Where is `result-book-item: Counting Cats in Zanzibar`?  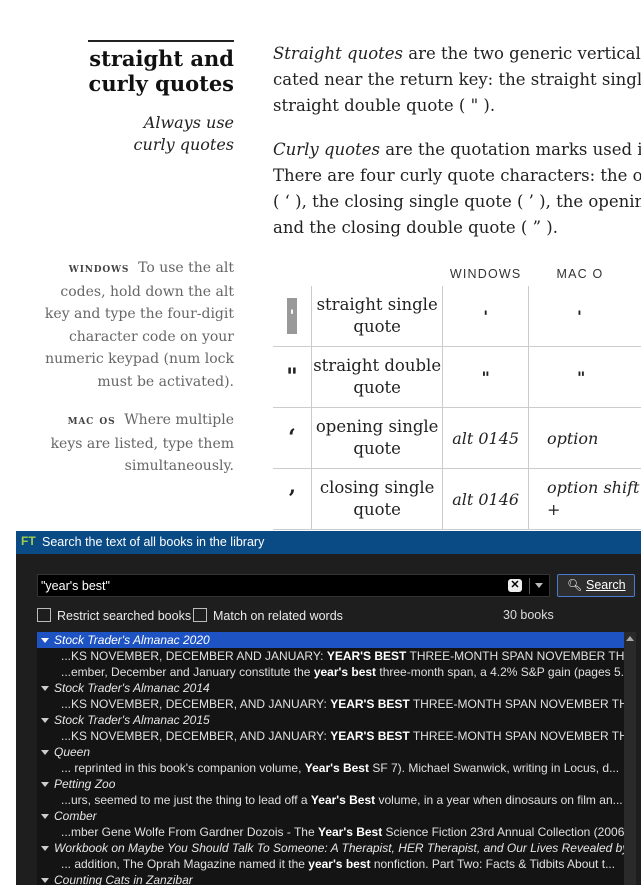
result-book-item: Counting Cats in Zanzibar is located at coordinates (330, 878).